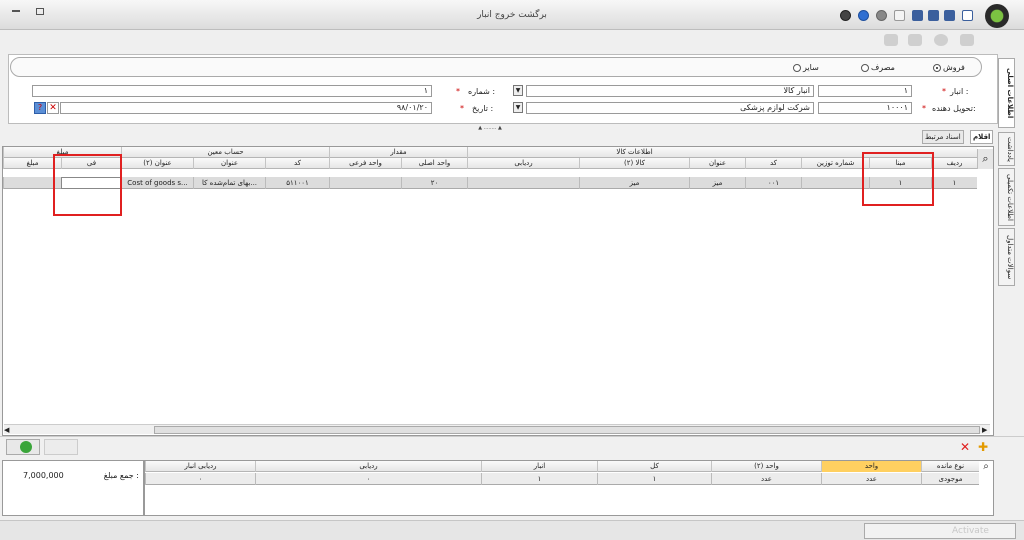 This screenshot has width=1024, height=540. Describe the element at coordinates (654, 466) in the screenshot. I see `col-total: کل` at that location.